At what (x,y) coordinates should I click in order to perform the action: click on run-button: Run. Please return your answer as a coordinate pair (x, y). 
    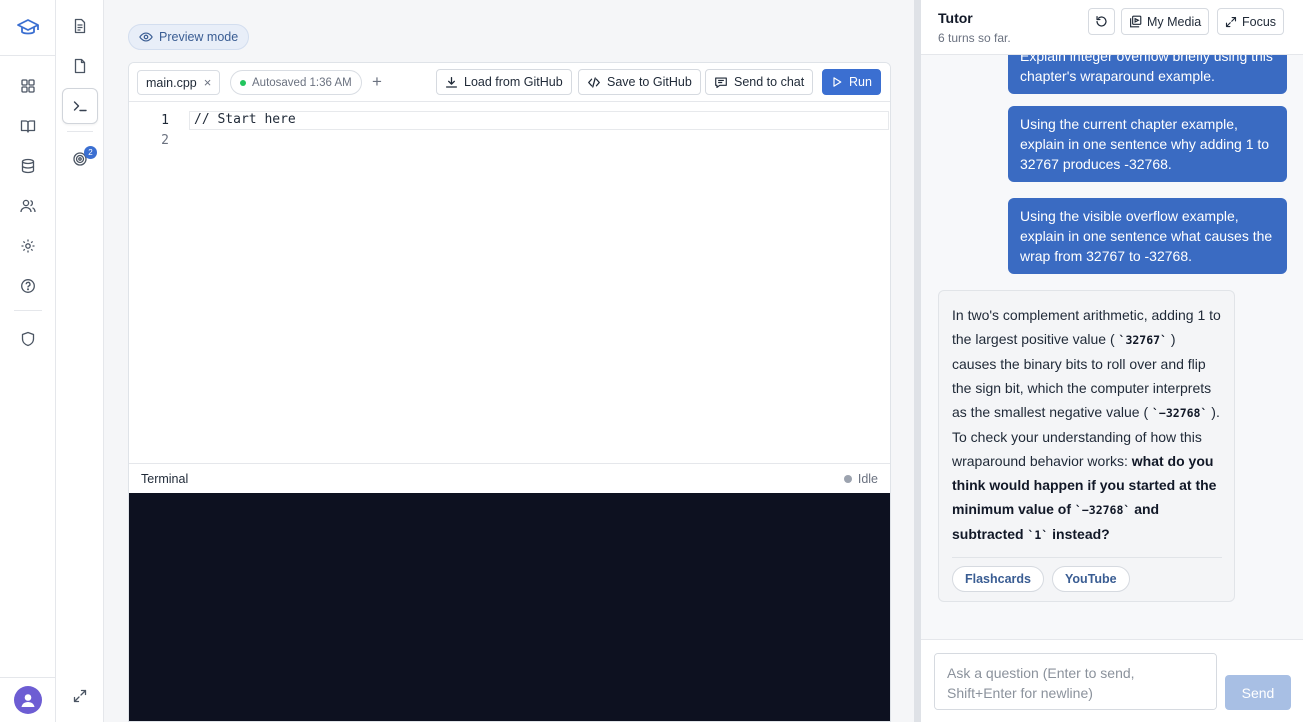
    Looking at the image, I should click on (851, 82).